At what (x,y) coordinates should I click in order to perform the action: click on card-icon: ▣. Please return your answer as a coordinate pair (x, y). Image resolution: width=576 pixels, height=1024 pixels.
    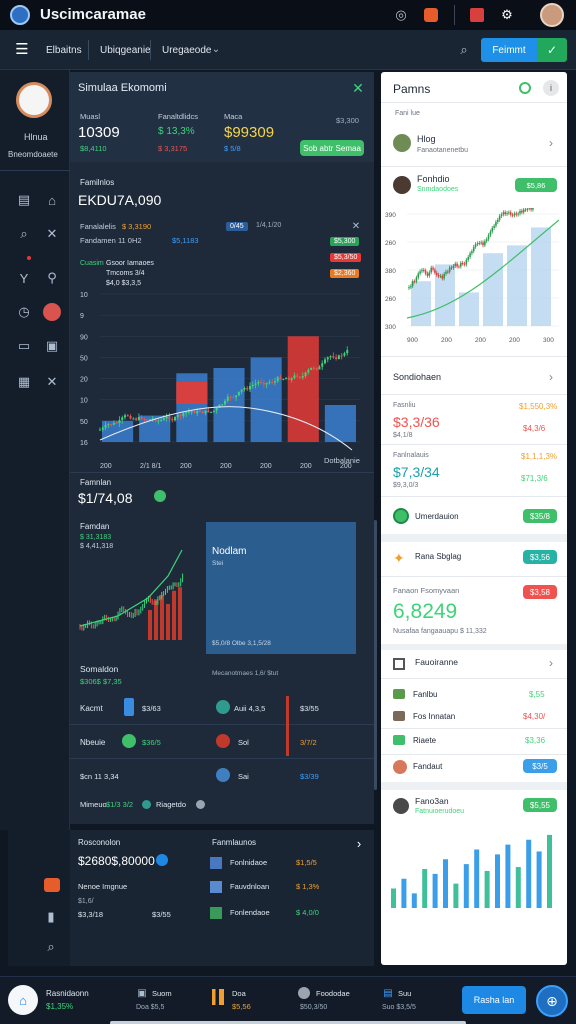
    Looking at the image, I should click on (142, 993).